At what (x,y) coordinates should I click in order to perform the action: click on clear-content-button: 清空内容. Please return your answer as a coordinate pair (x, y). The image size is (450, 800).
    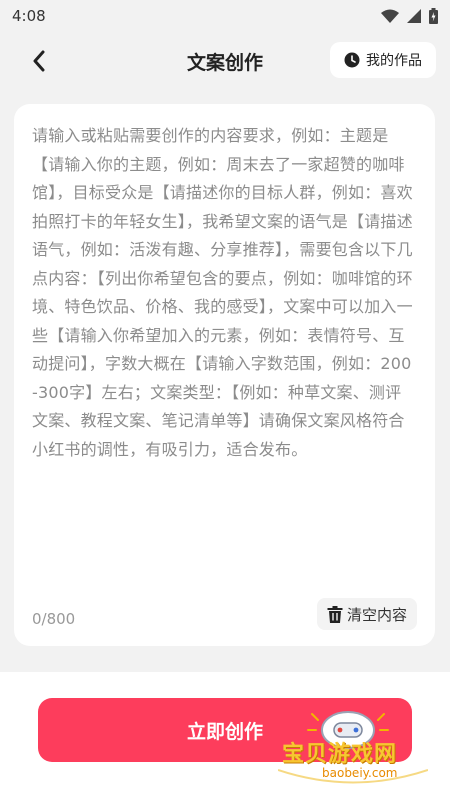
    Looking at the image, I should click on (366, 614).